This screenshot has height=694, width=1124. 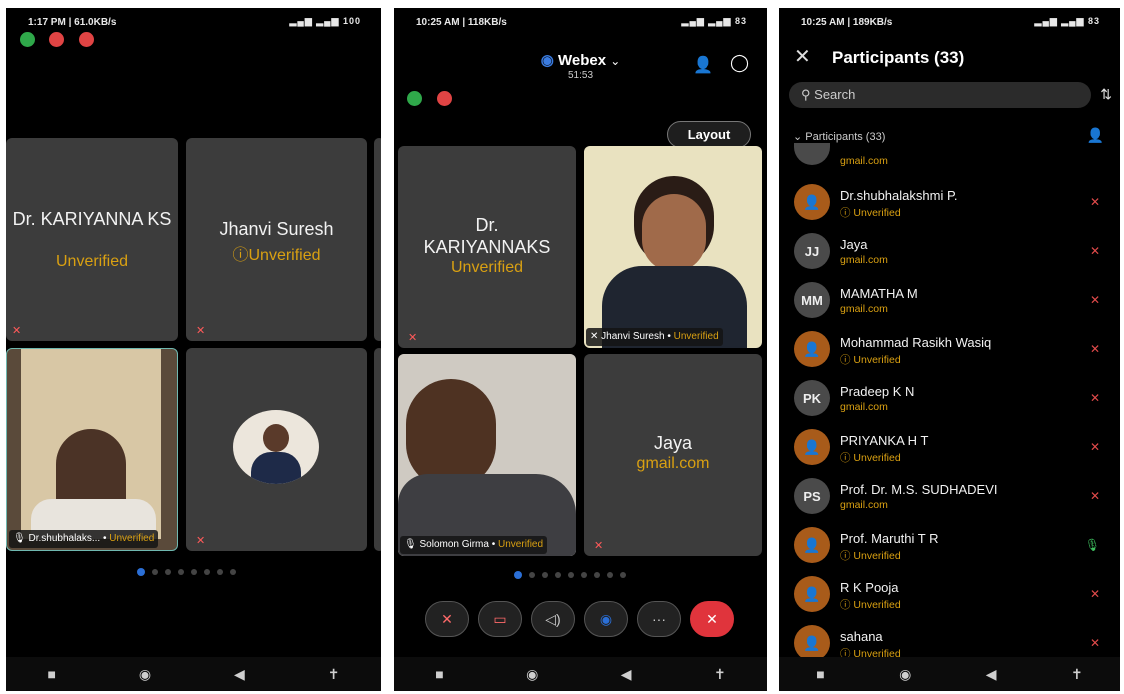 I want to click on status-bar: 10:25 AM | 118KB/s ▂▄▆ ▂▄▆ 83, so click(x=580, y=23).